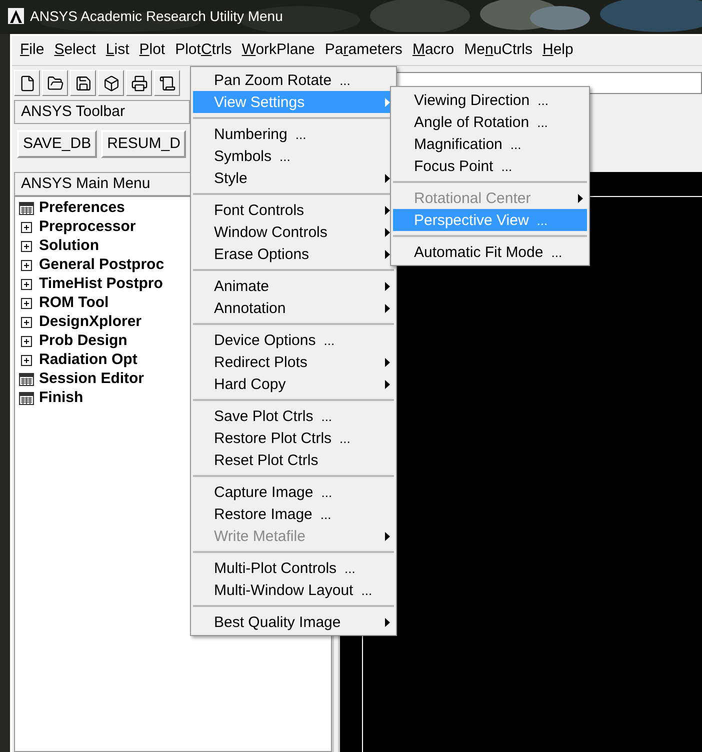  Describe the element at coordinates (152, 50) in the screenshot. I see `menu-bar-item: Plot` at that location.